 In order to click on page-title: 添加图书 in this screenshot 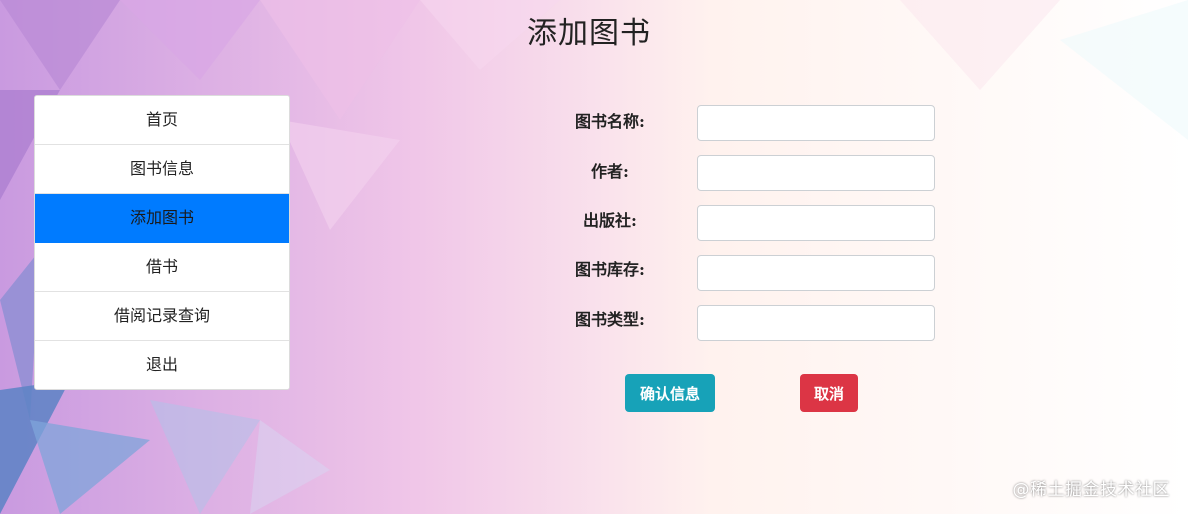, I will do `click(589, 33)`.